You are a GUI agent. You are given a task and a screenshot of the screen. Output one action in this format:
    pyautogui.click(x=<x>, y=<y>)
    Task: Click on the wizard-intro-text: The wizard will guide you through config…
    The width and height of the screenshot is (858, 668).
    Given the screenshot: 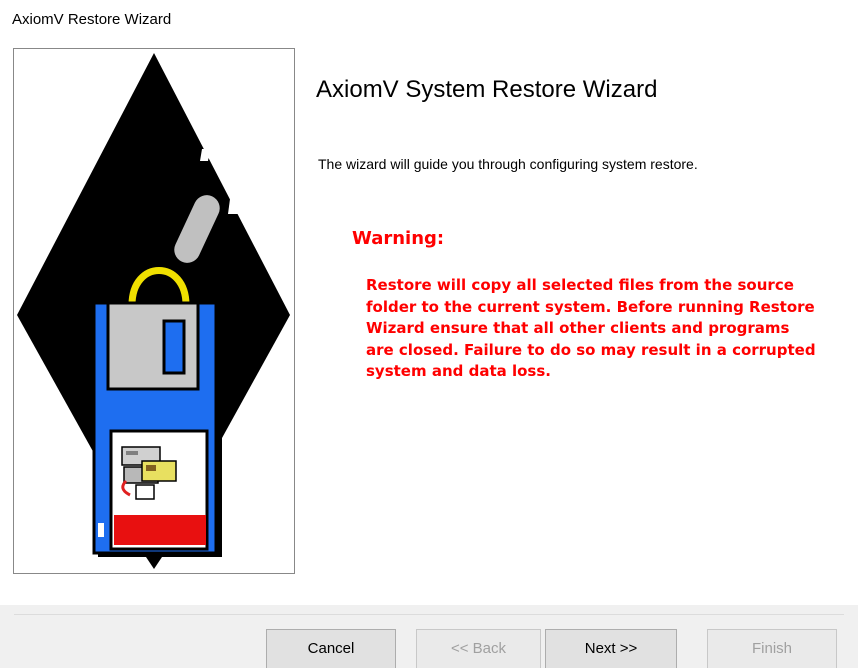 What is the action you would take?
    pyautogui.click(x=508, y=164)
    